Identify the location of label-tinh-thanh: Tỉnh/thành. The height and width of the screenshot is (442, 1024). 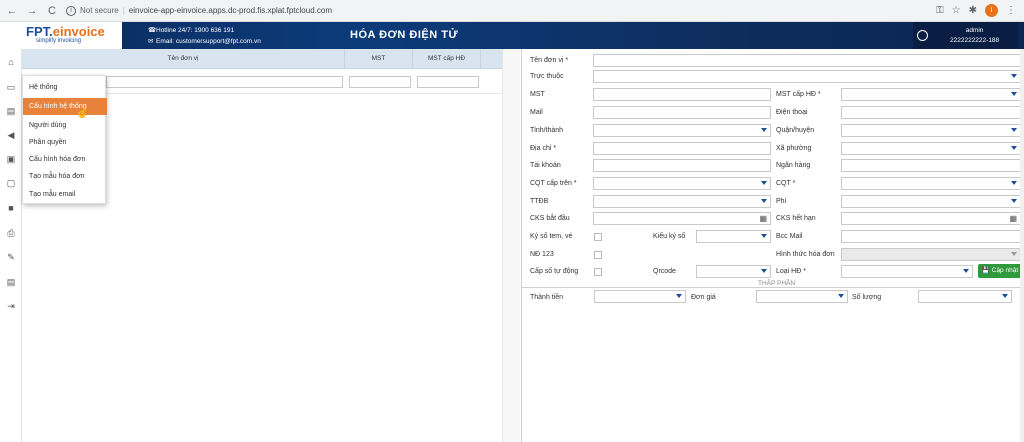
(547, 130).